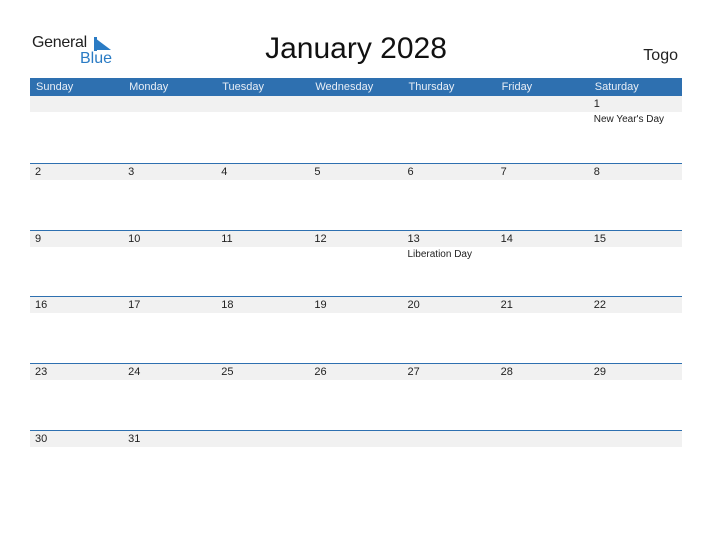 The width and height of the screenshot is (712, 550). Describe the element at coordinates (517, 87) in the screenshot. I see `weekday-friday: Friday` at that location.